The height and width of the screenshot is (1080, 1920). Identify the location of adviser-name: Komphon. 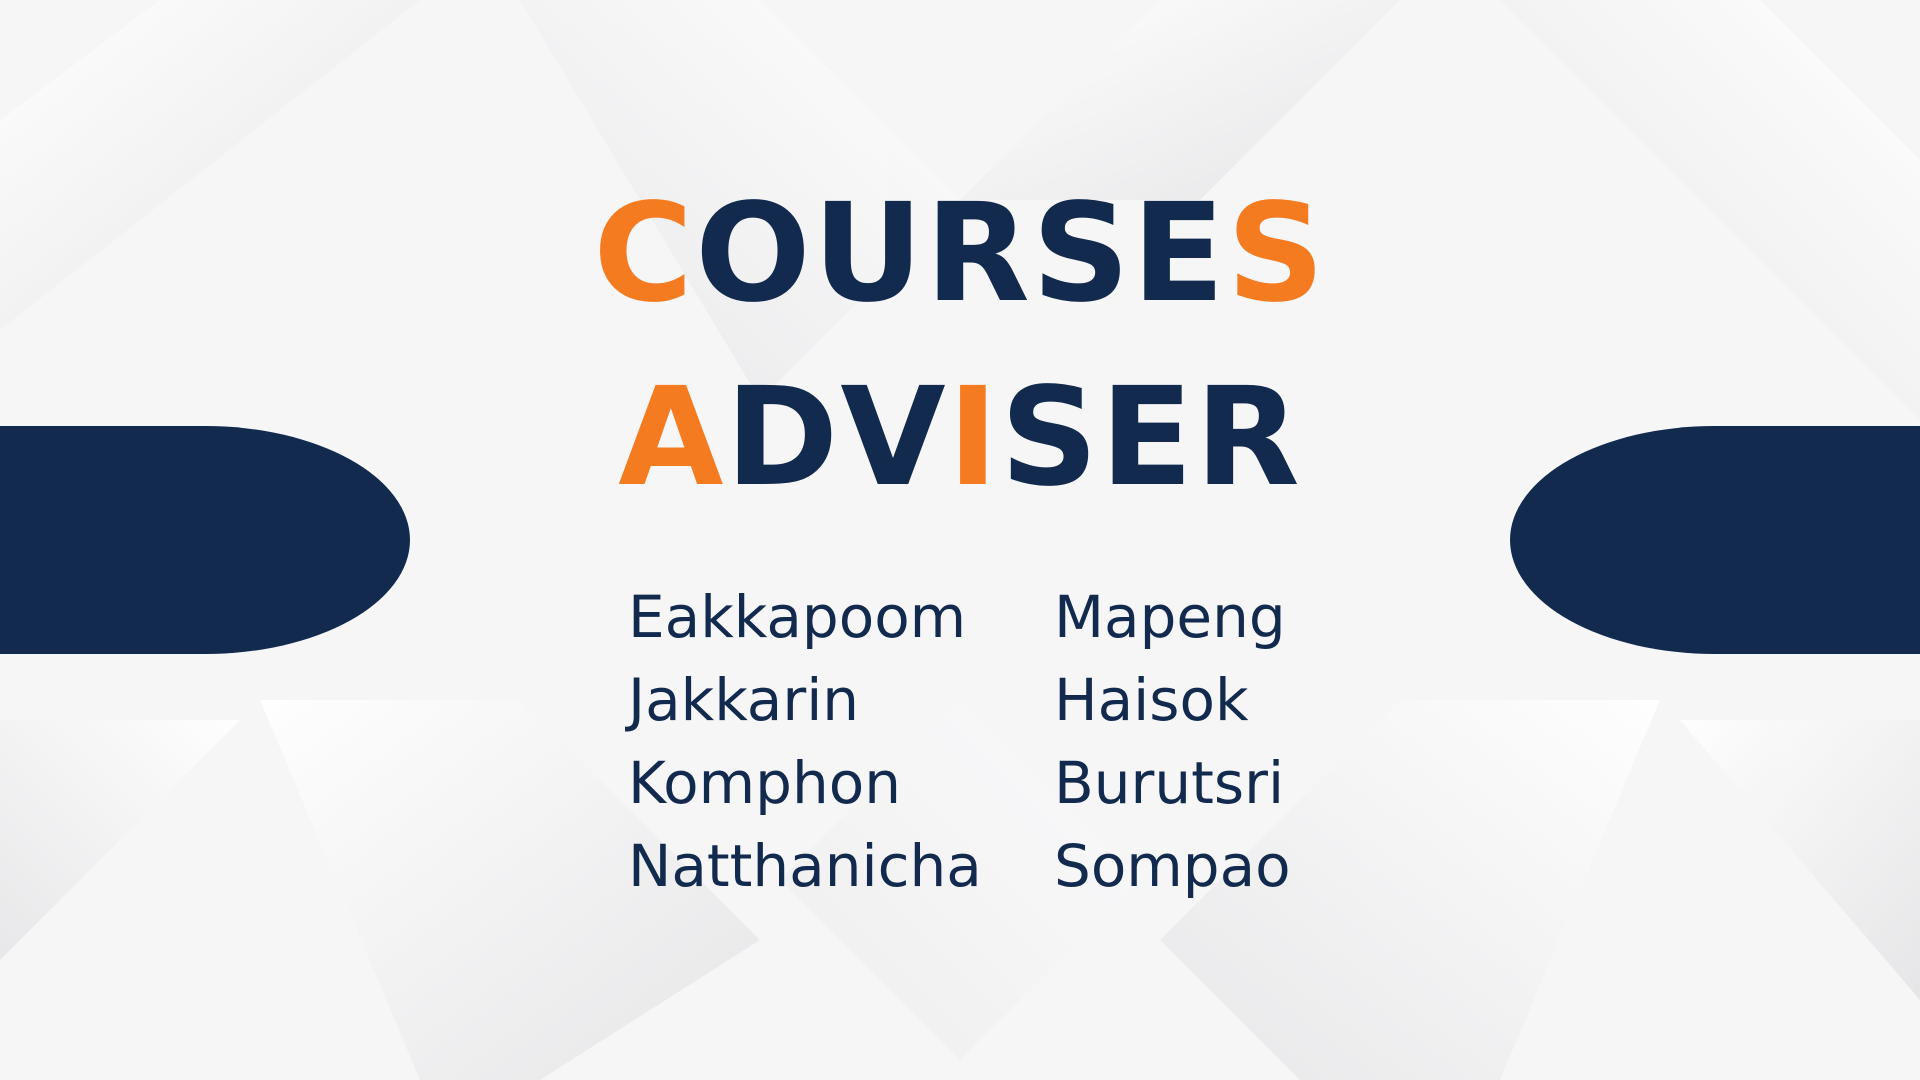
(764, 783).